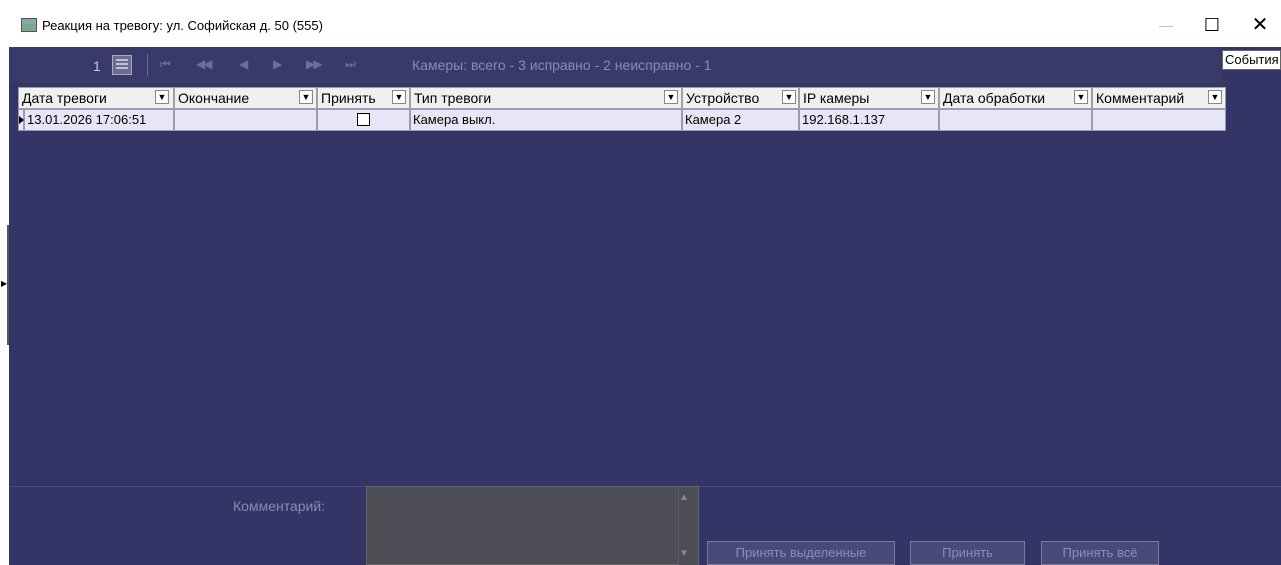 The height and width of the screenshot is (565, 1281). I want to click on nav-separator, so click(147, 65).